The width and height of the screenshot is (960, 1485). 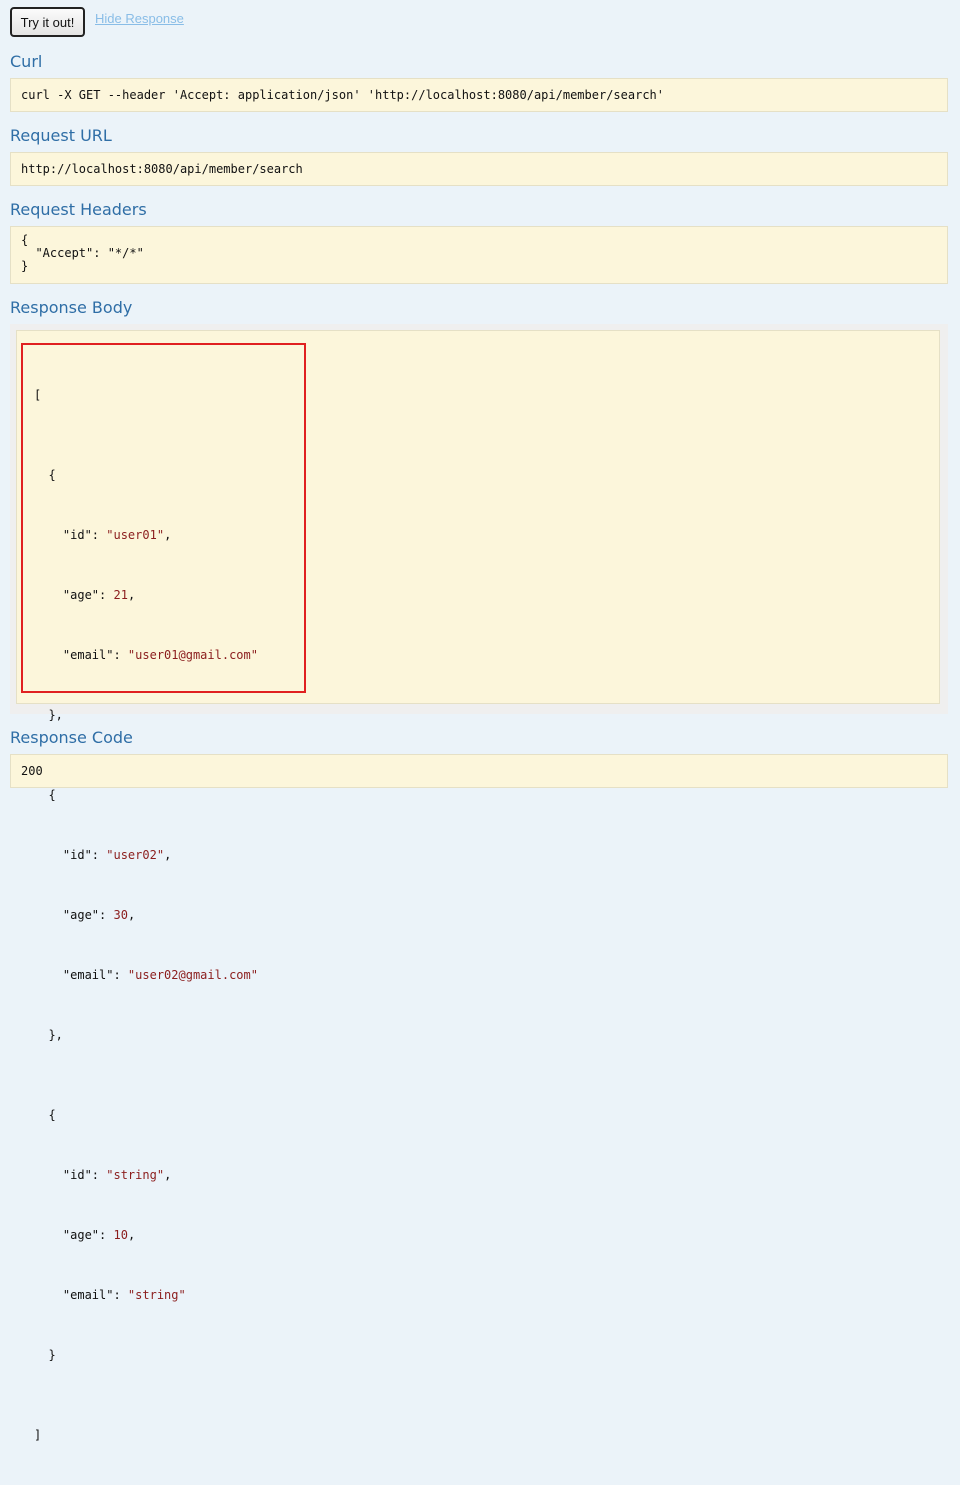 I want to click on json-line: "email": " string ", so click(x=146, y=1295).